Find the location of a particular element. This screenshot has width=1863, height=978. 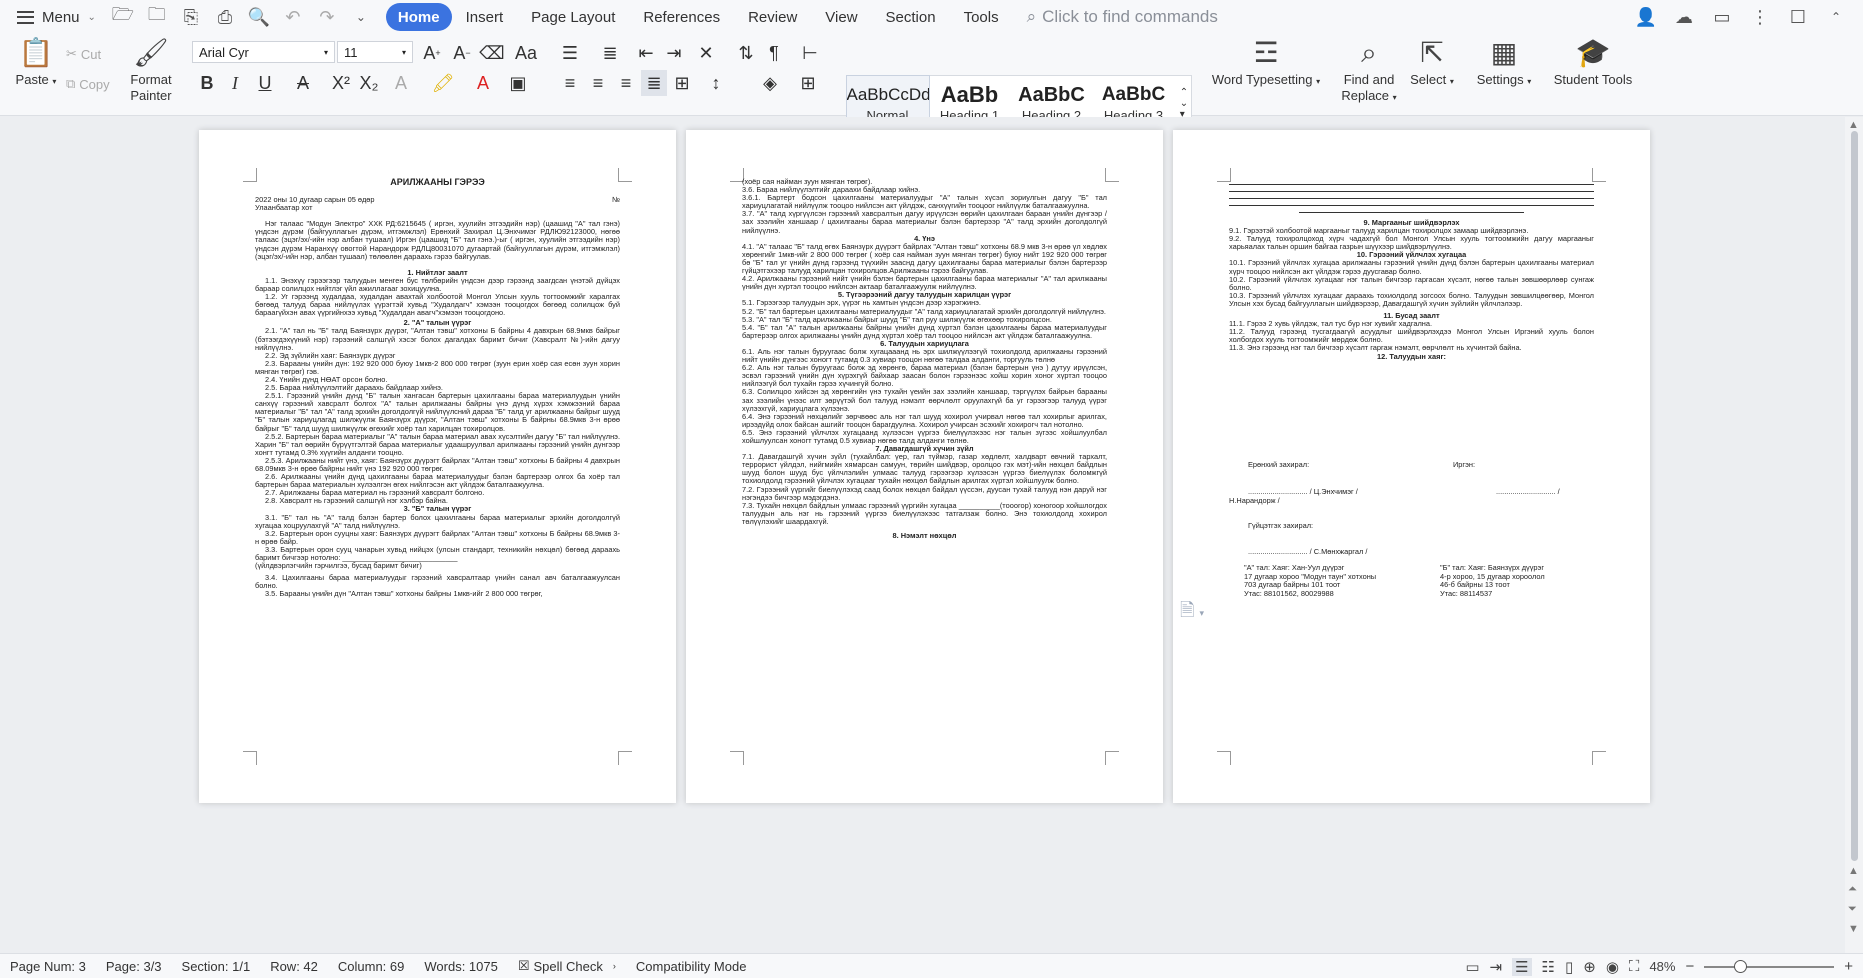

format-painter-button: 🖌 Format Painter is located at coordinates (151, 71).